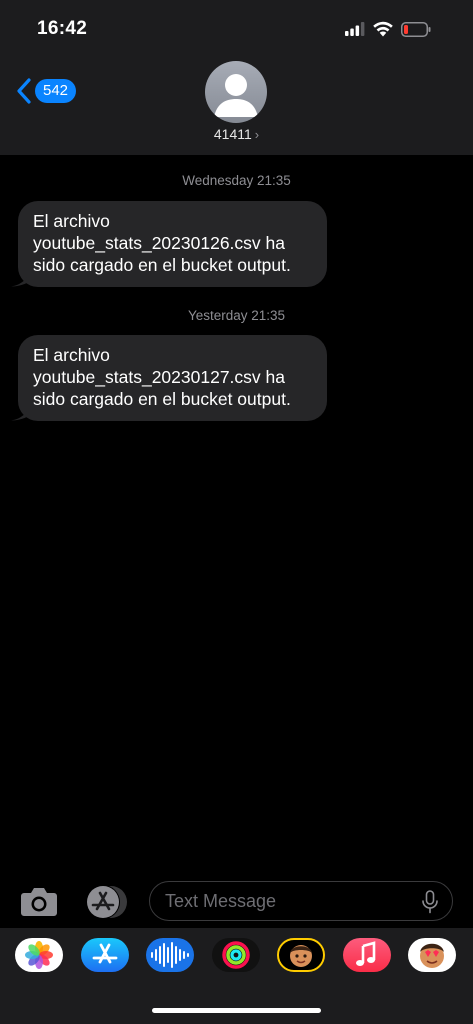  I want to click on message-line: youtube_stats_20230126.csv ha, so click(159, 243).